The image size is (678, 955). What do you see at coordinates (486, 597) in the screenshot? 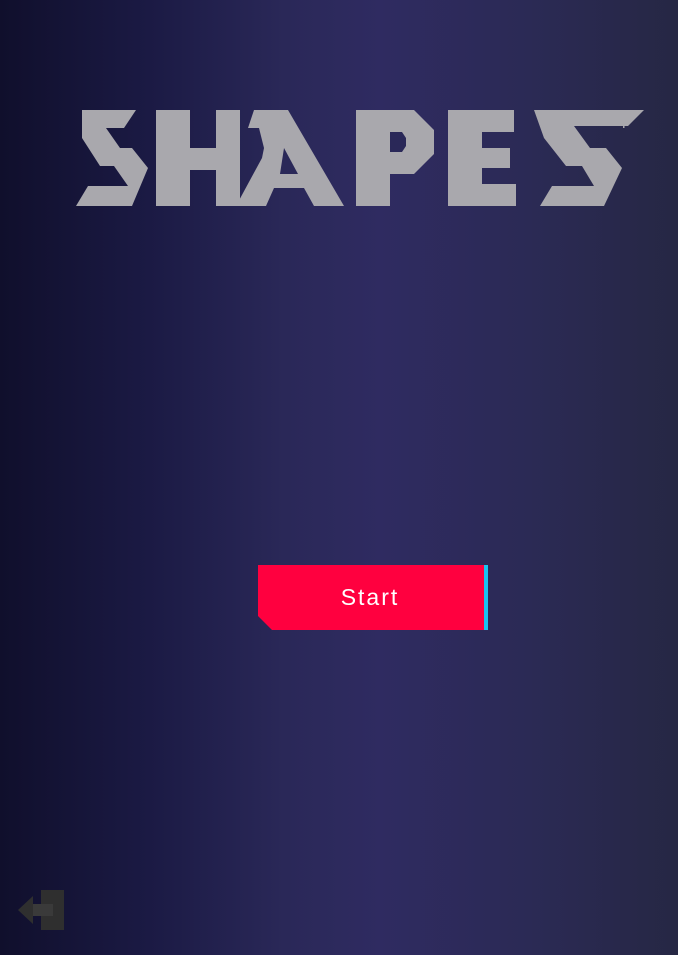
I see `start-button-accent-bar` at bounding box center [486, 597].